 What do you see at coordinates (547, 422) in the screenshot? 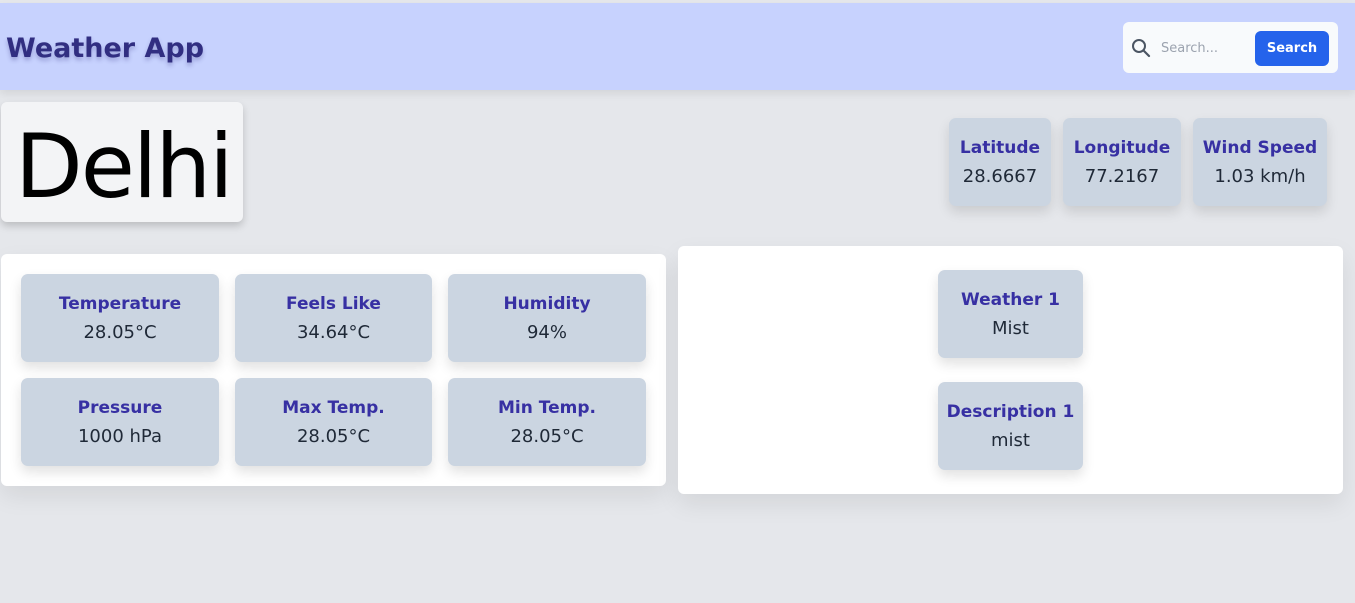
I see `min-temp-card: Min Temp. 28.05°C` at bounding box center [547, 422].